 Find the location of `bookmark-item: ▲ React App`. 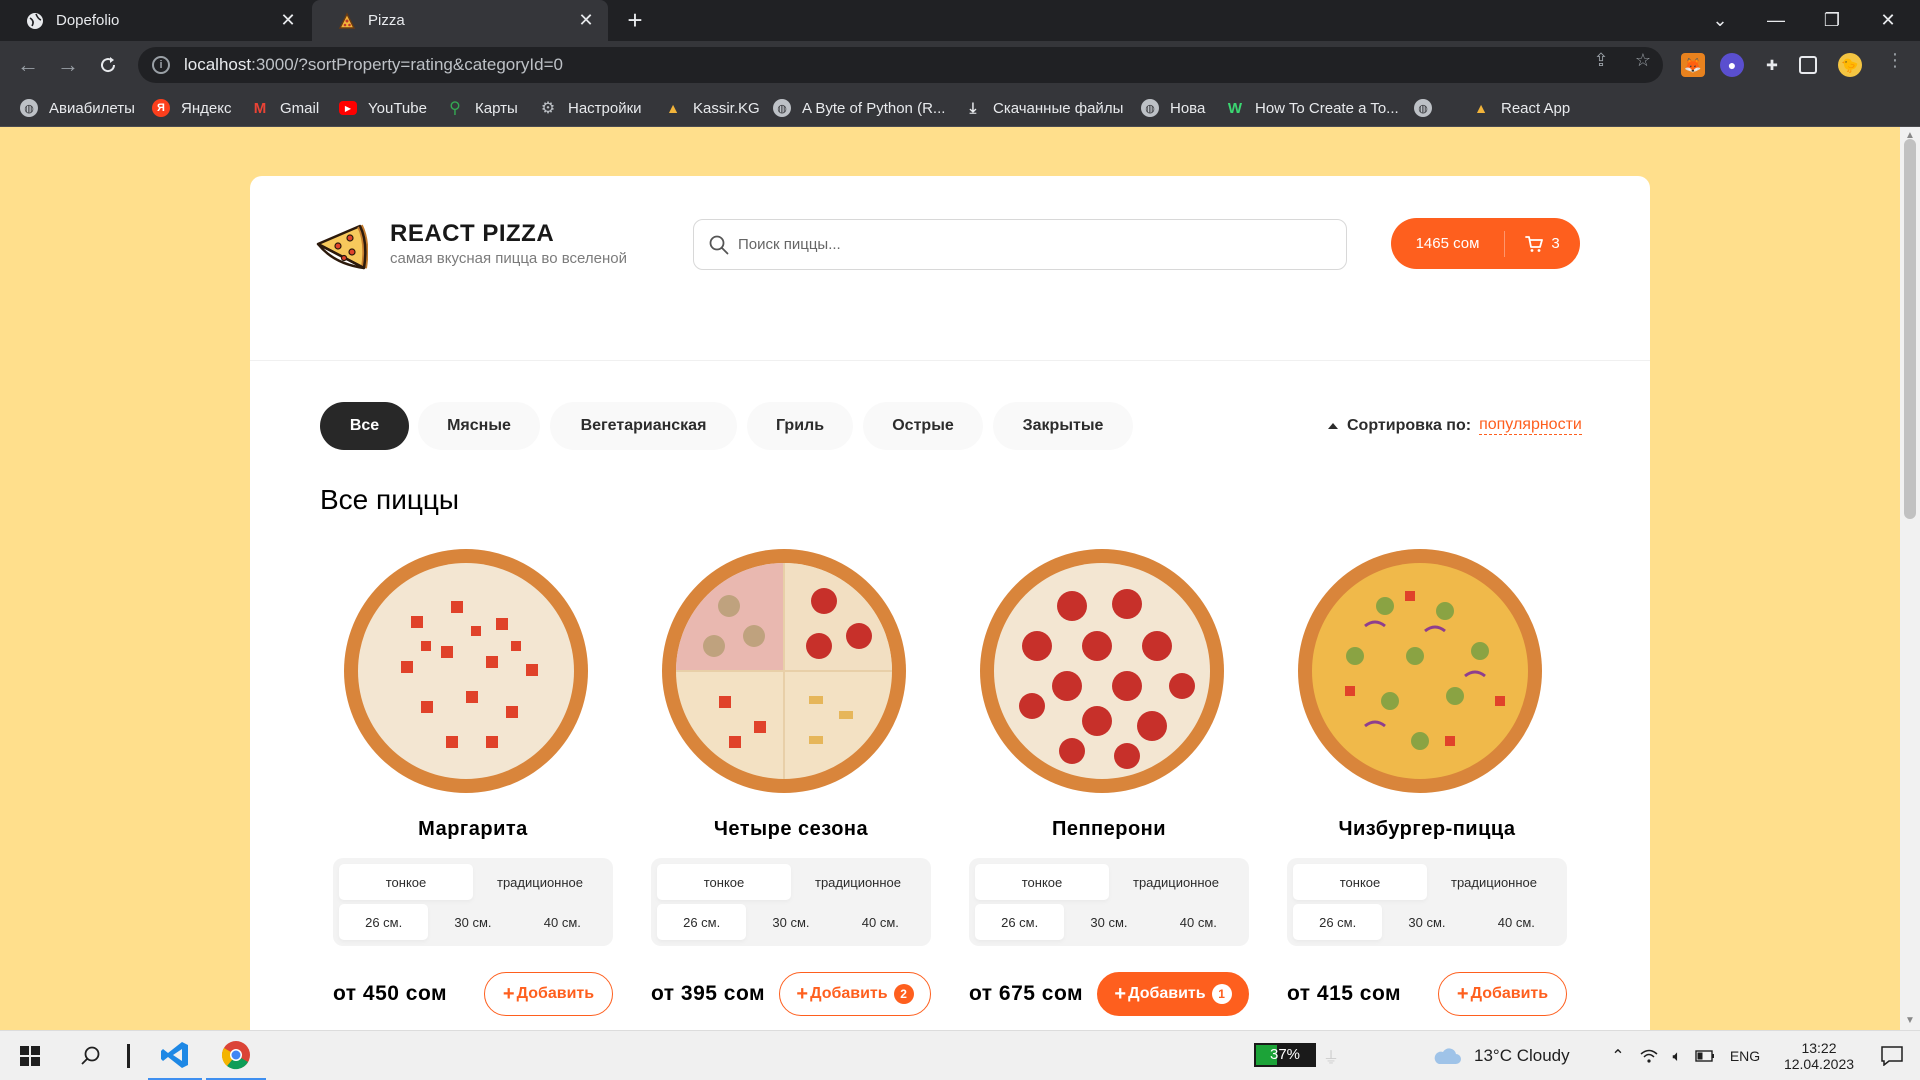

bookmark-item: ▲ React App is located at coordinates (1521, 108).